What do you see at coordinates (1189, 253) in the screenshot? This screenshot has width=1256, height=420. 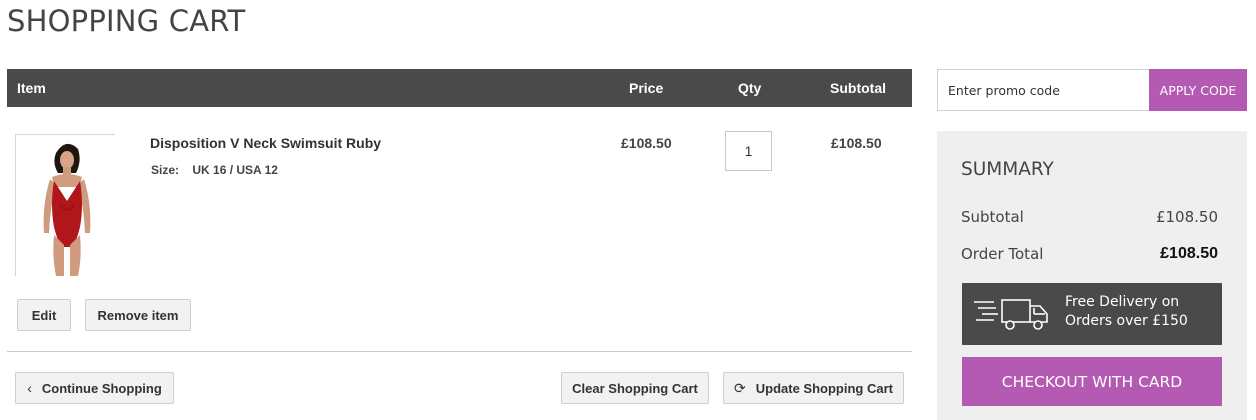 I see `order-total-value: £108.50` at bounding box center [1189, 253].